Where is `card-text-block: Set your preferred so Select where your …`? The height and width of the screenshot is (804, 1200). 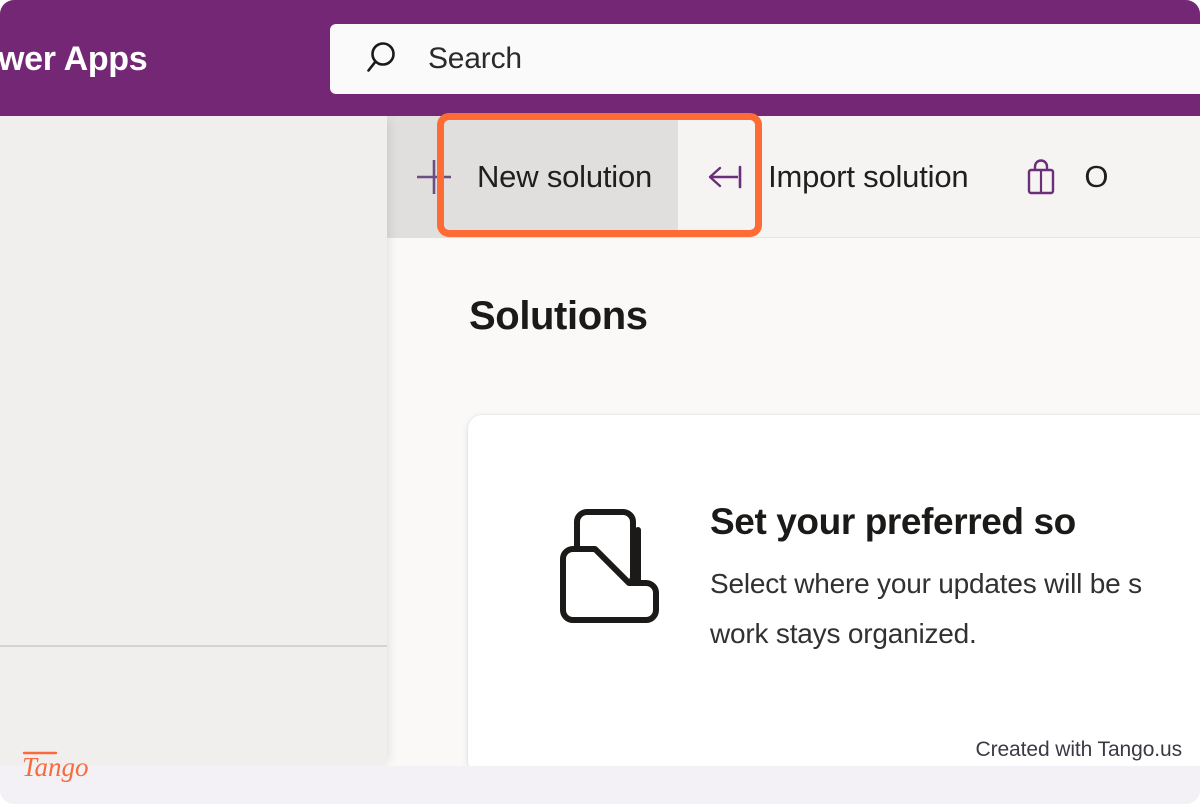 card-text-block: Set your preferred so Select where your … is located at coordinates (926, 580).